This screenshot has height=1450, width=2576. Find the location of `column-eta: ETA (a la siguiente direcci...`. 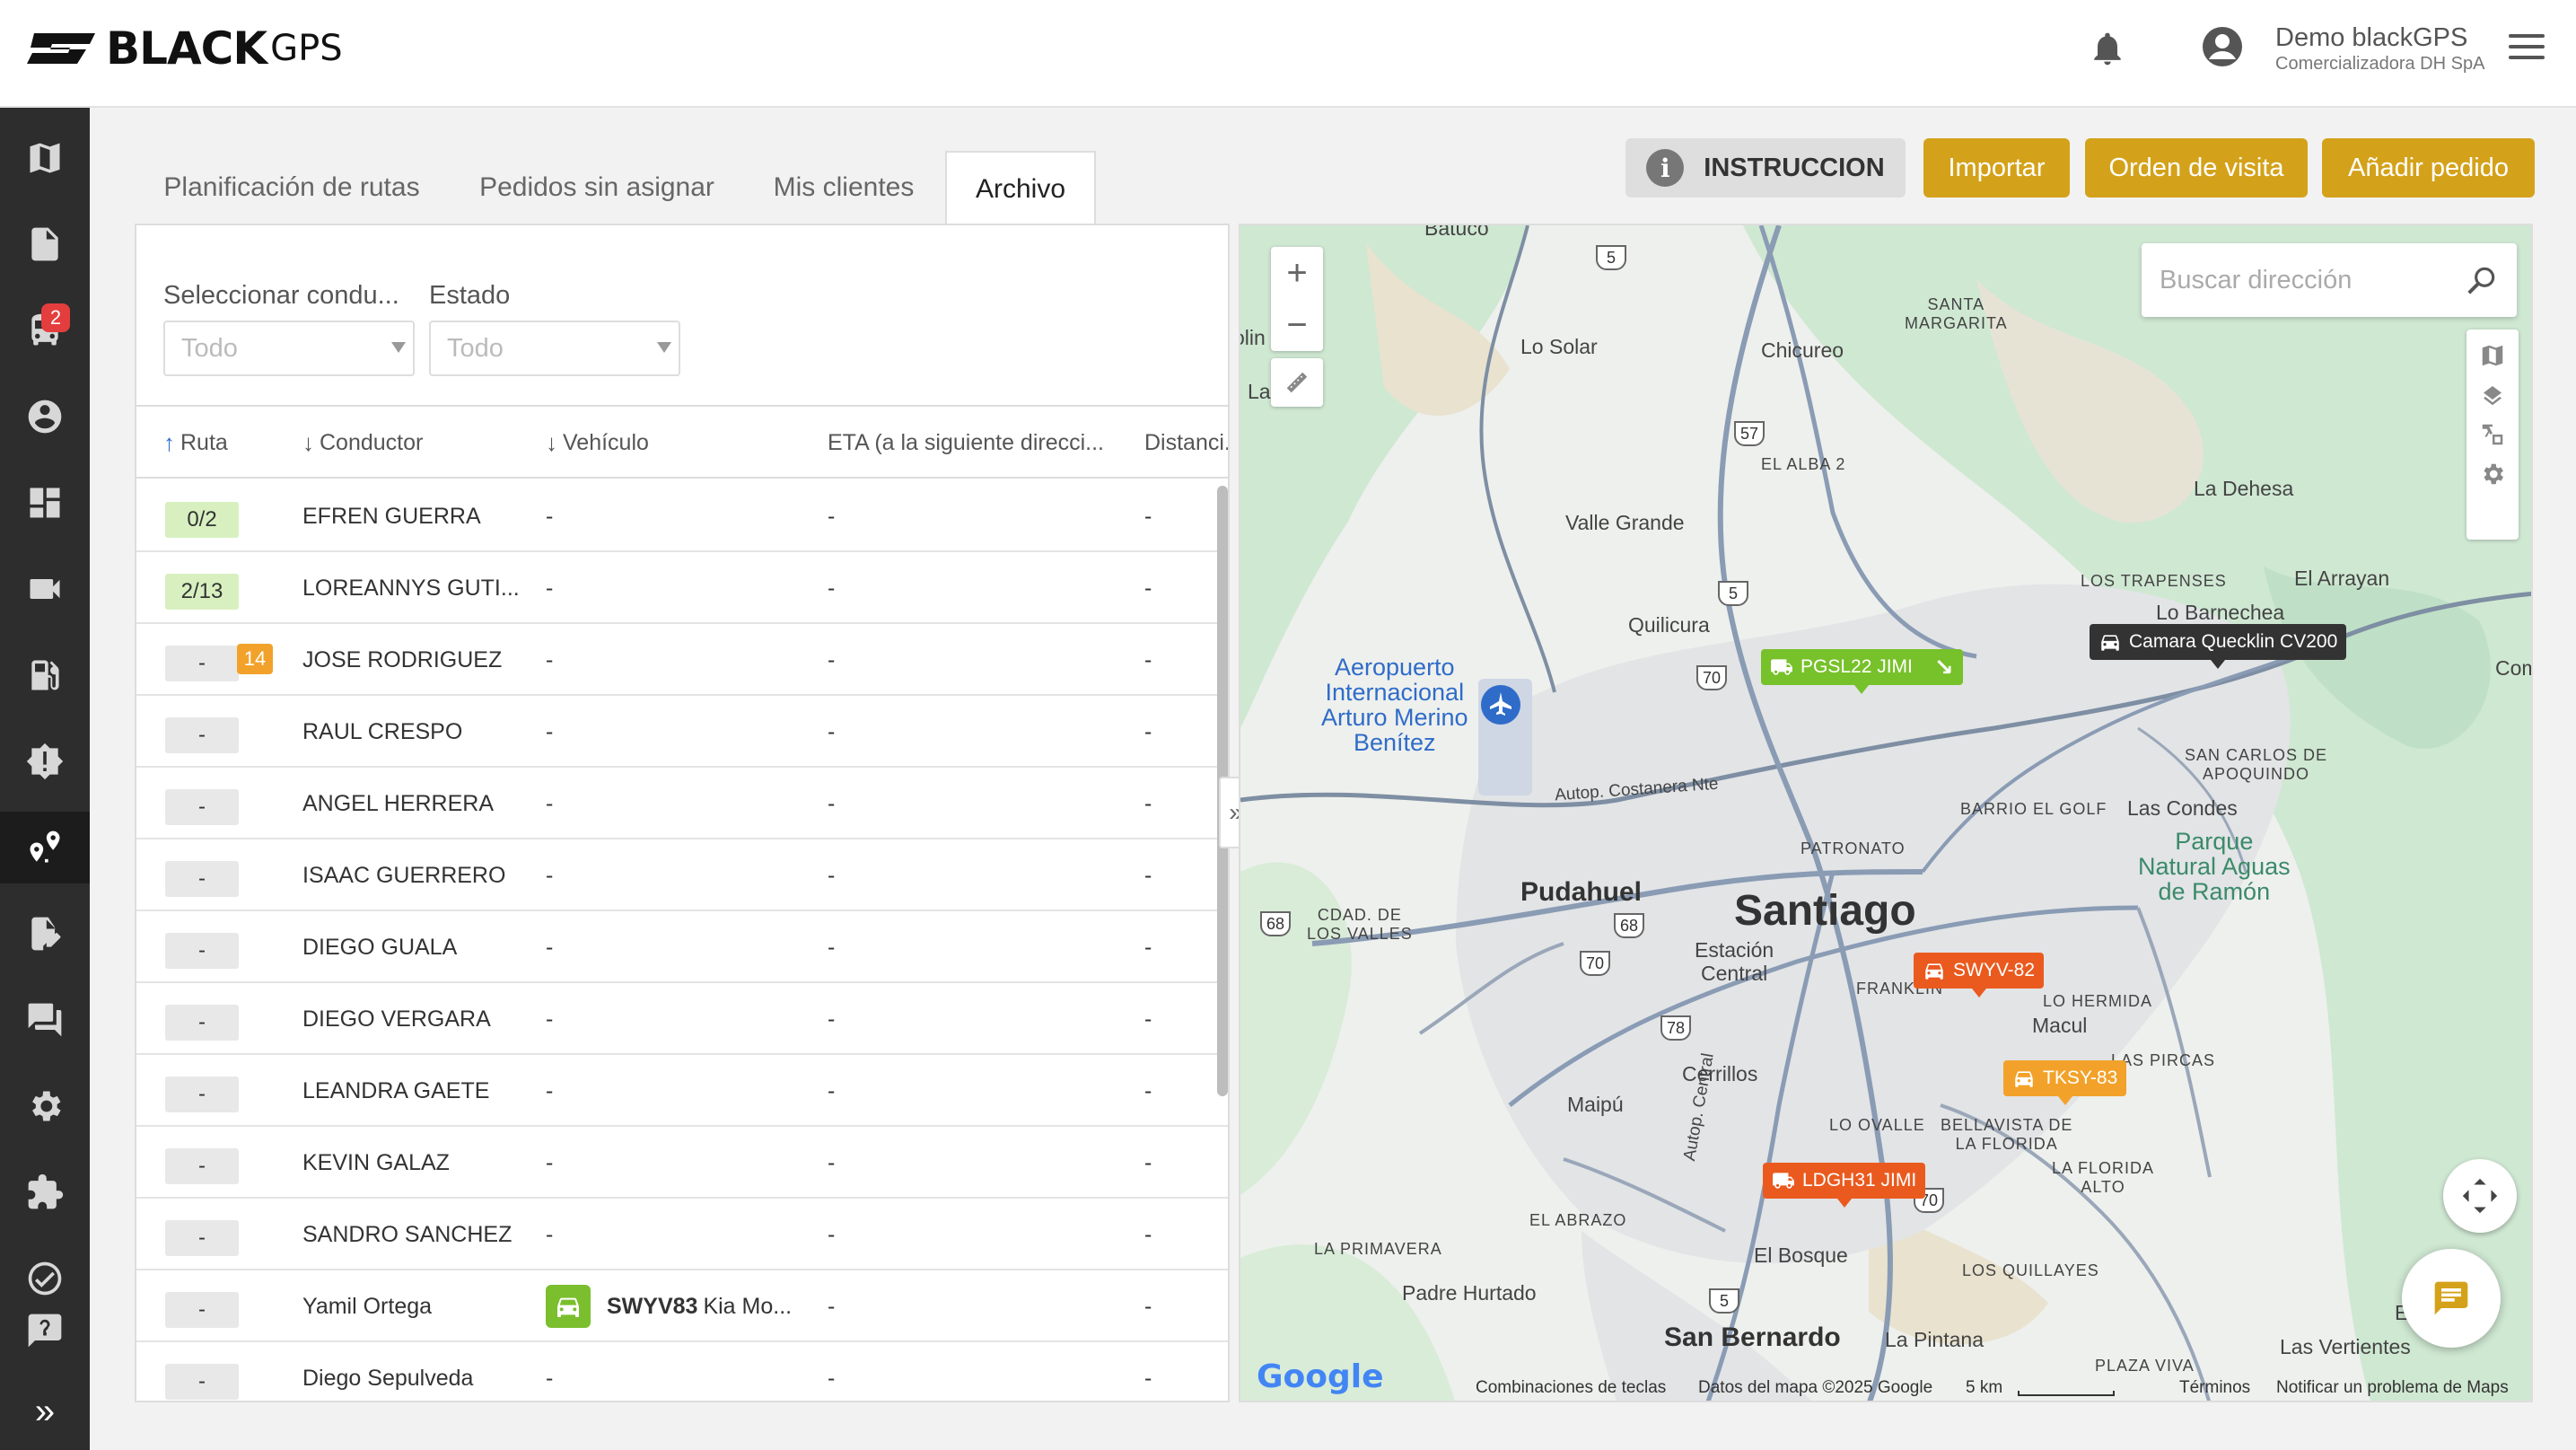

column-eta: ETA (a la siguiente direcci... is located at coordinates (976, 443).